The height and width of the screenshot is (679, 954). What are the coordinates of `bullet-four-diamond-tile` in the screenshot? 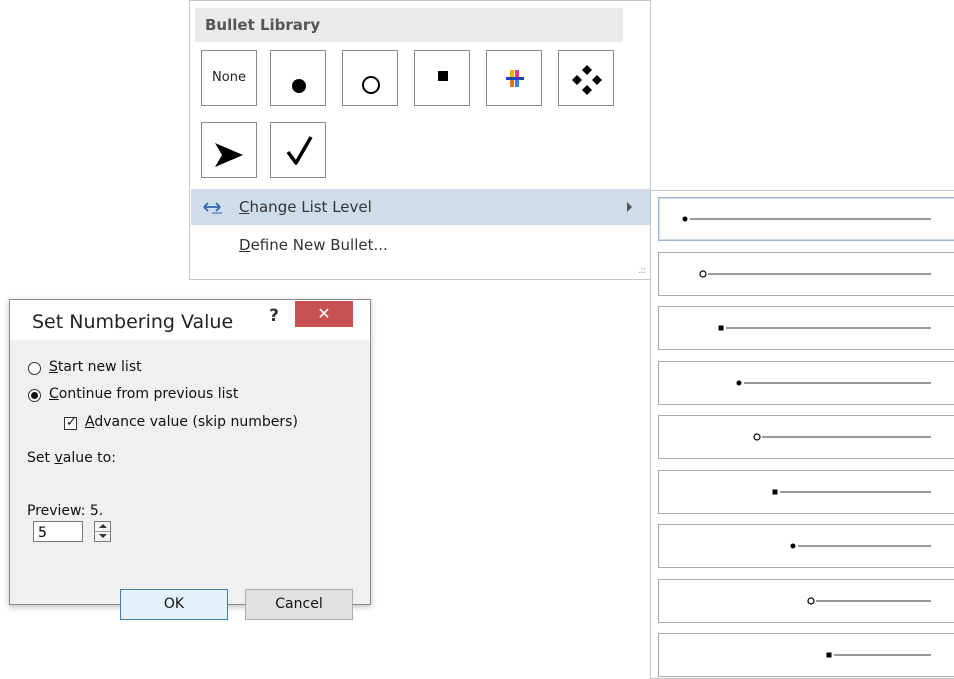 It's located at (586, 78).